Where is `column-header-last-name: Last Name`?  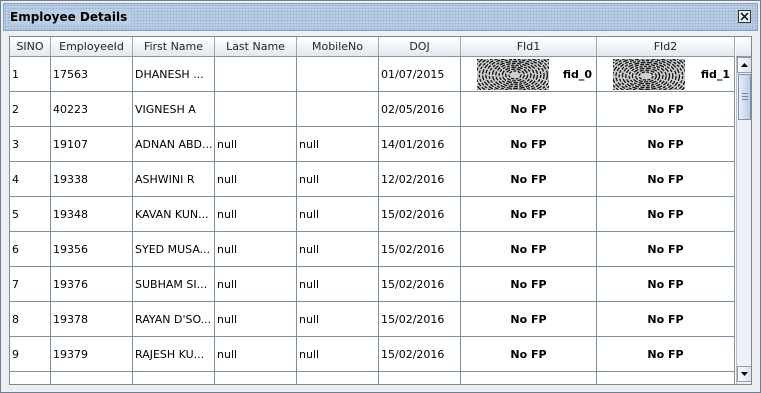
column-header-last-name: Last Name is located at coordinates (256, 47).